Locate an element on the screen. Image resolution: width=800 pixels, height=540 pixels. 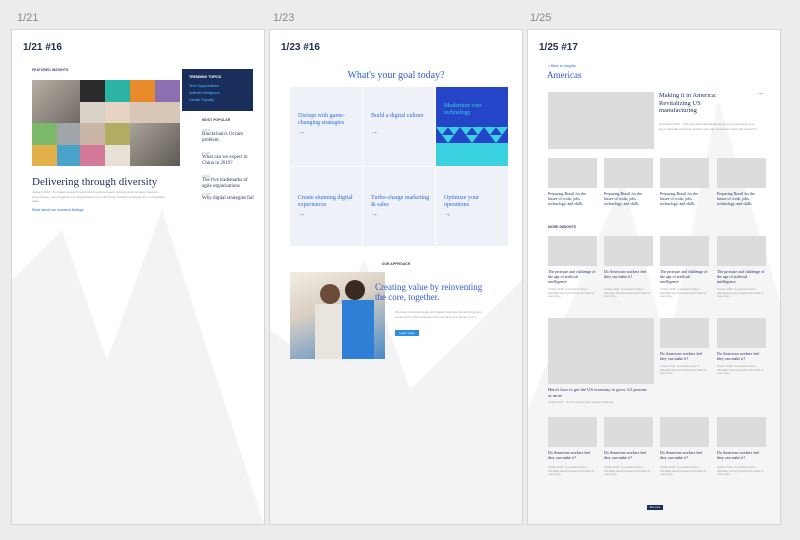
goal-title: Turbo-charge marketing & sales is located at coordinates (400, 201).